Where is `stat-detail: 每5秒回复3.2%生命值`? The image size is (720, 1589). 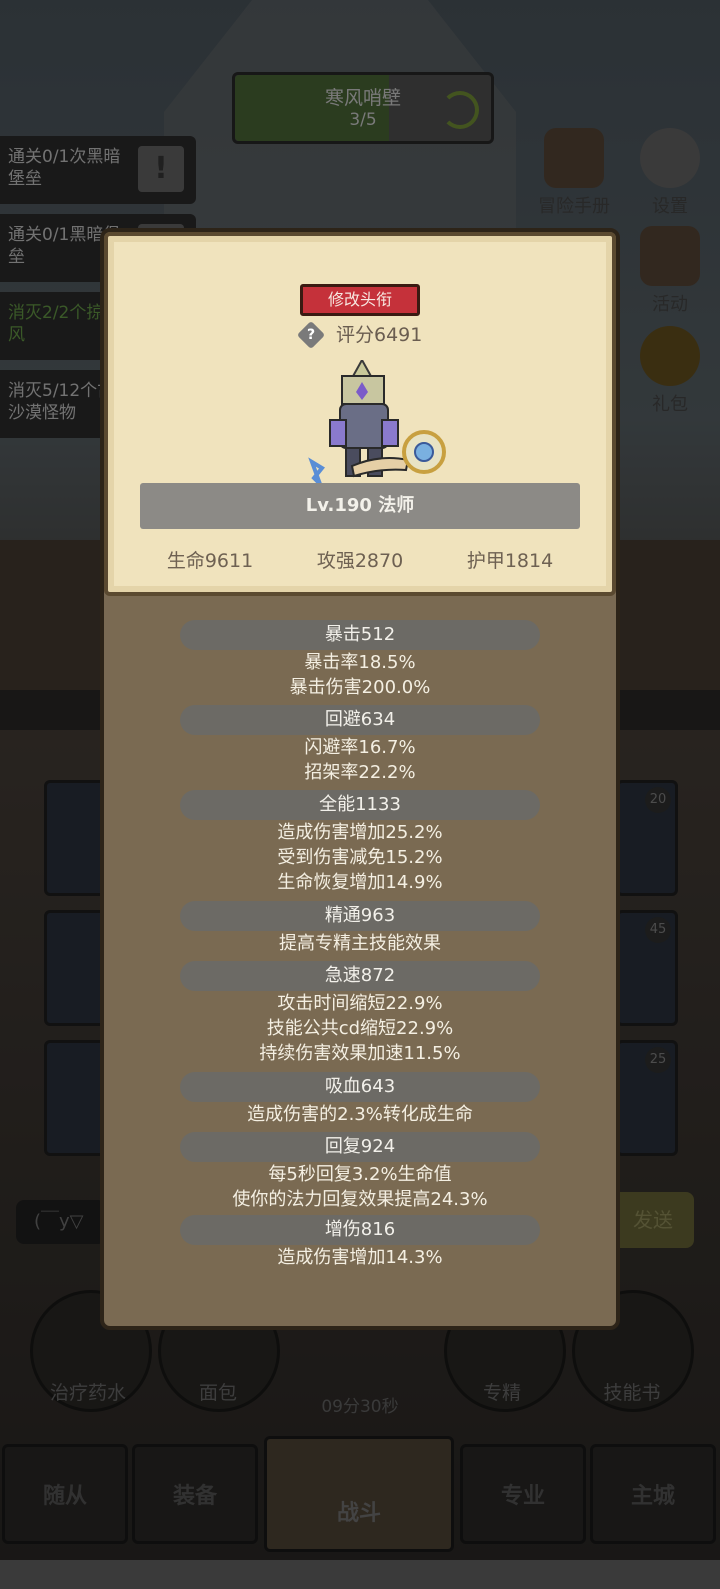
stat-detail: 每5秒回复3.2%生命值 is located at coordinates (360, 1174).